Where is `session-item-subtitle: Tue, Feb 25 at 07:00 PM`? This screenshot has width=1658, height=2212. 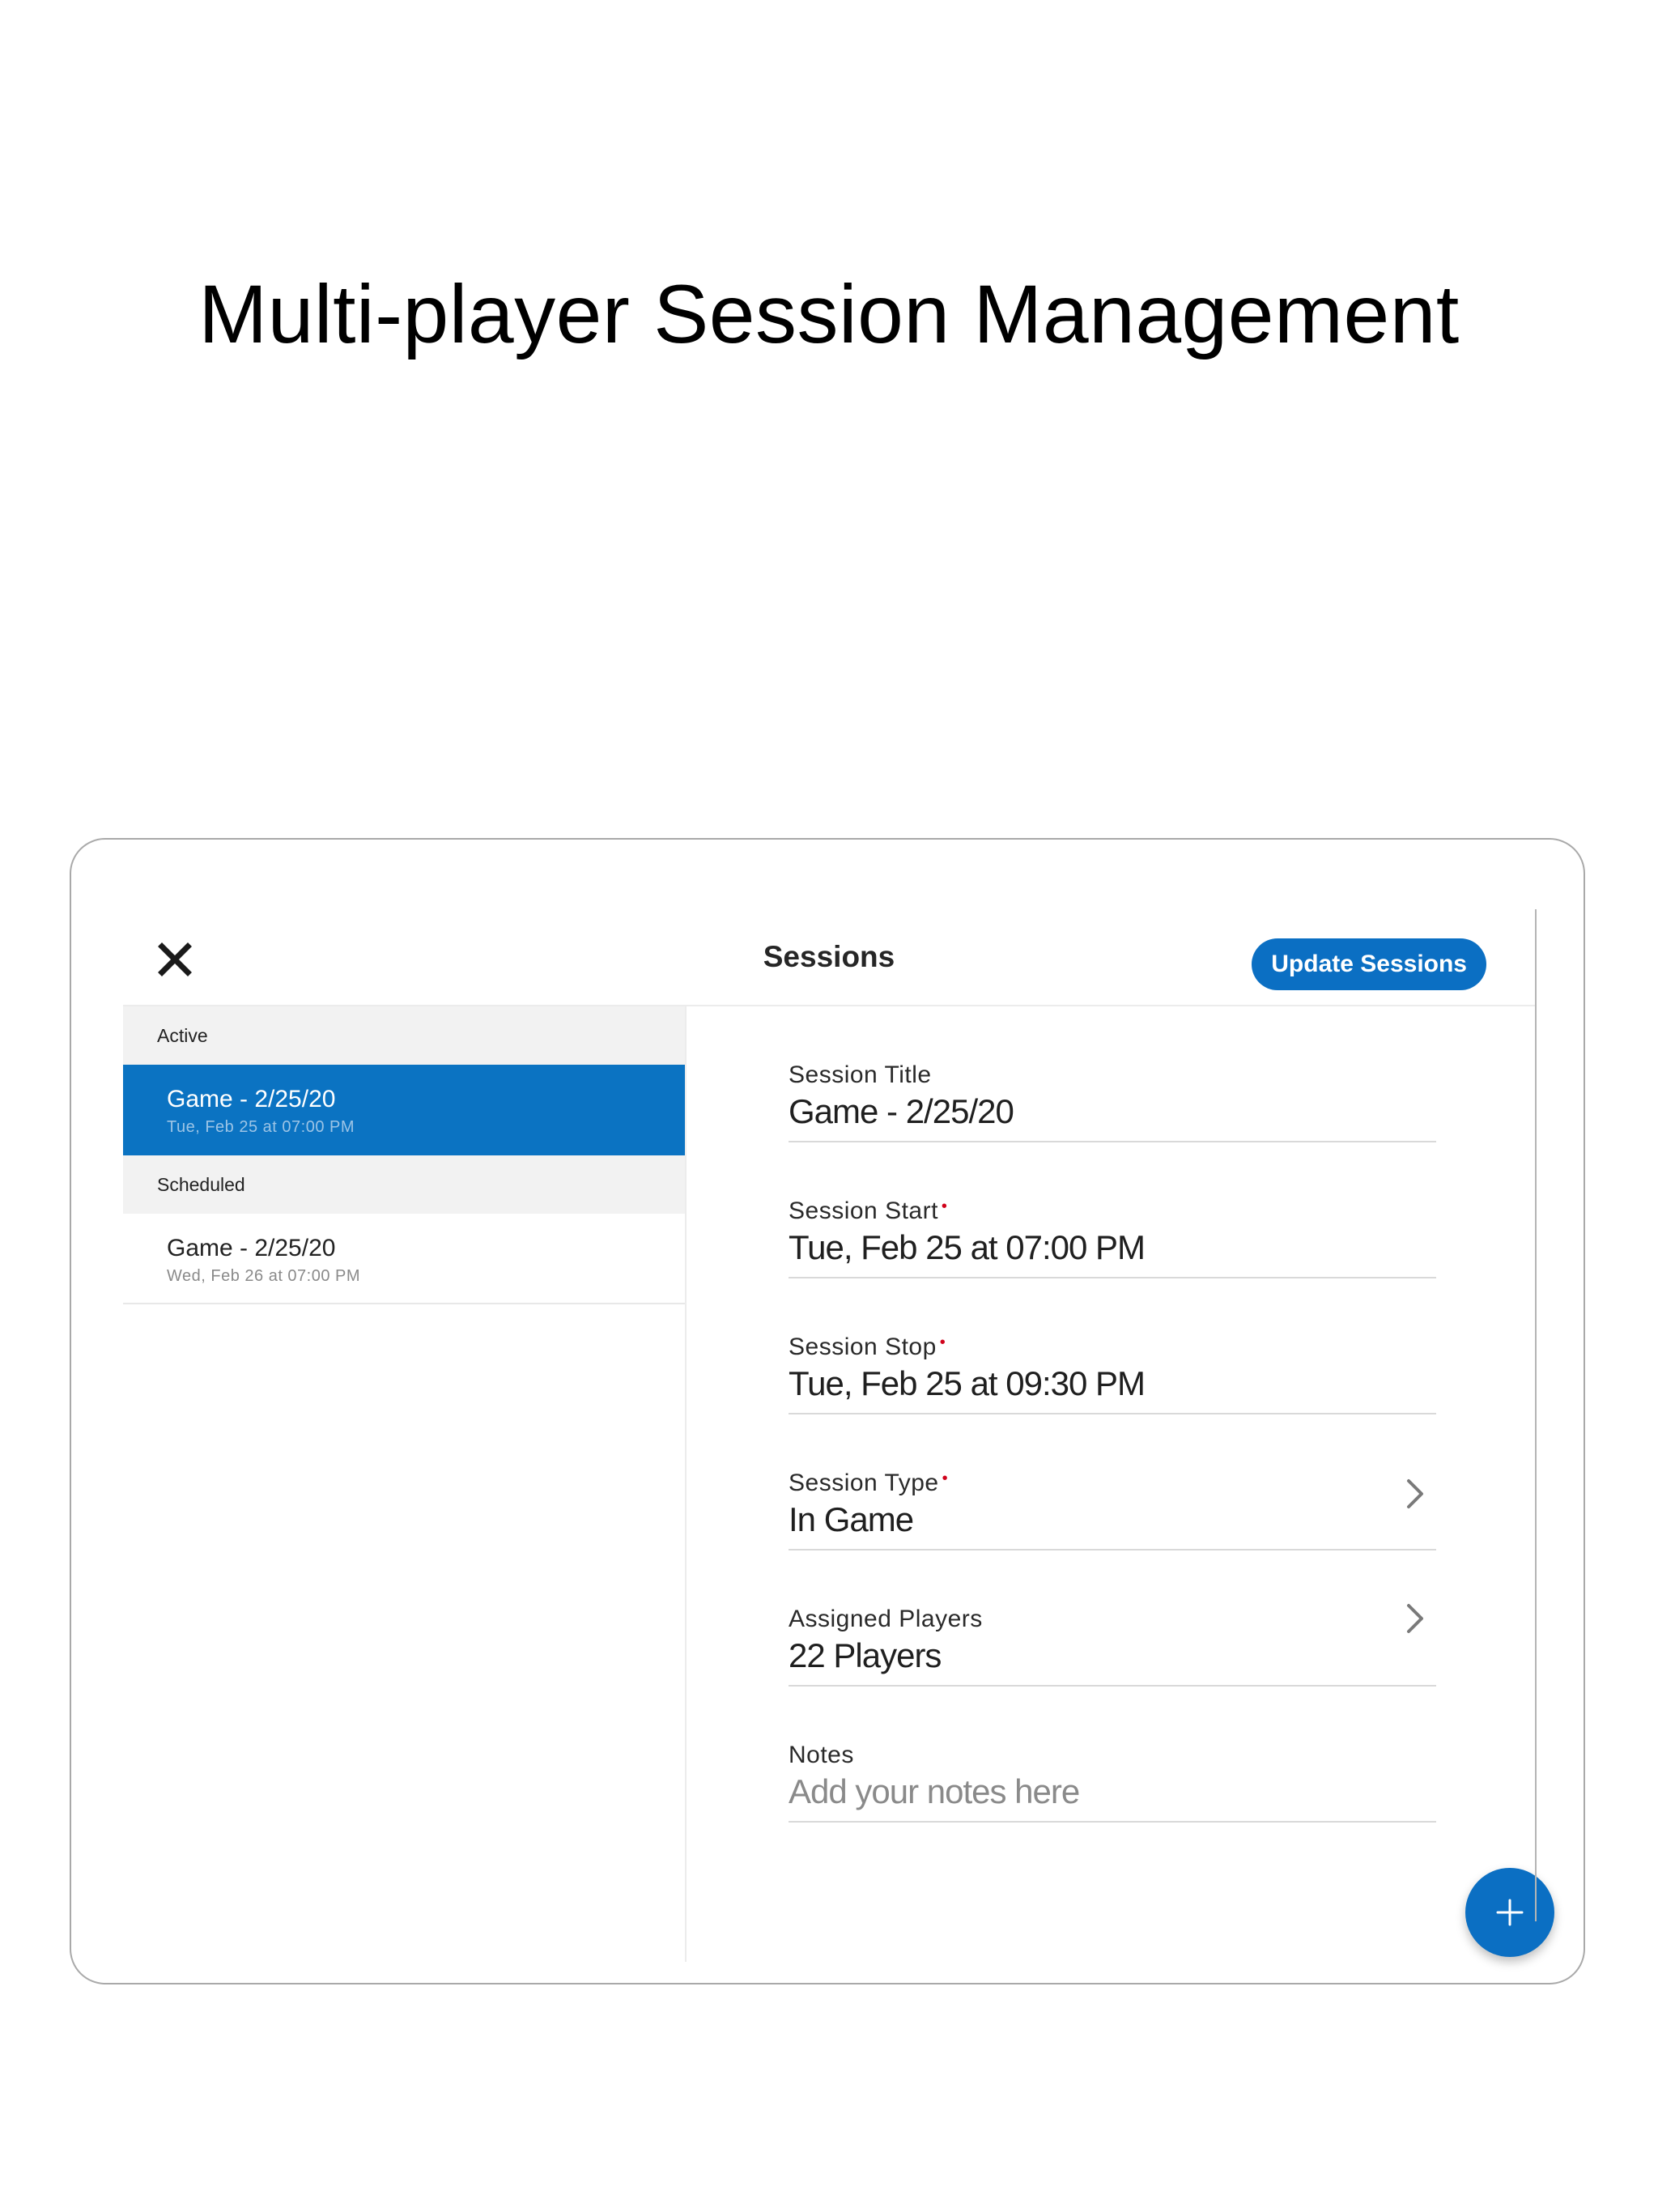 session-item-subtitle: Tue, Feb 25 at 07:00 PM is located at coordinates (261, 1127).